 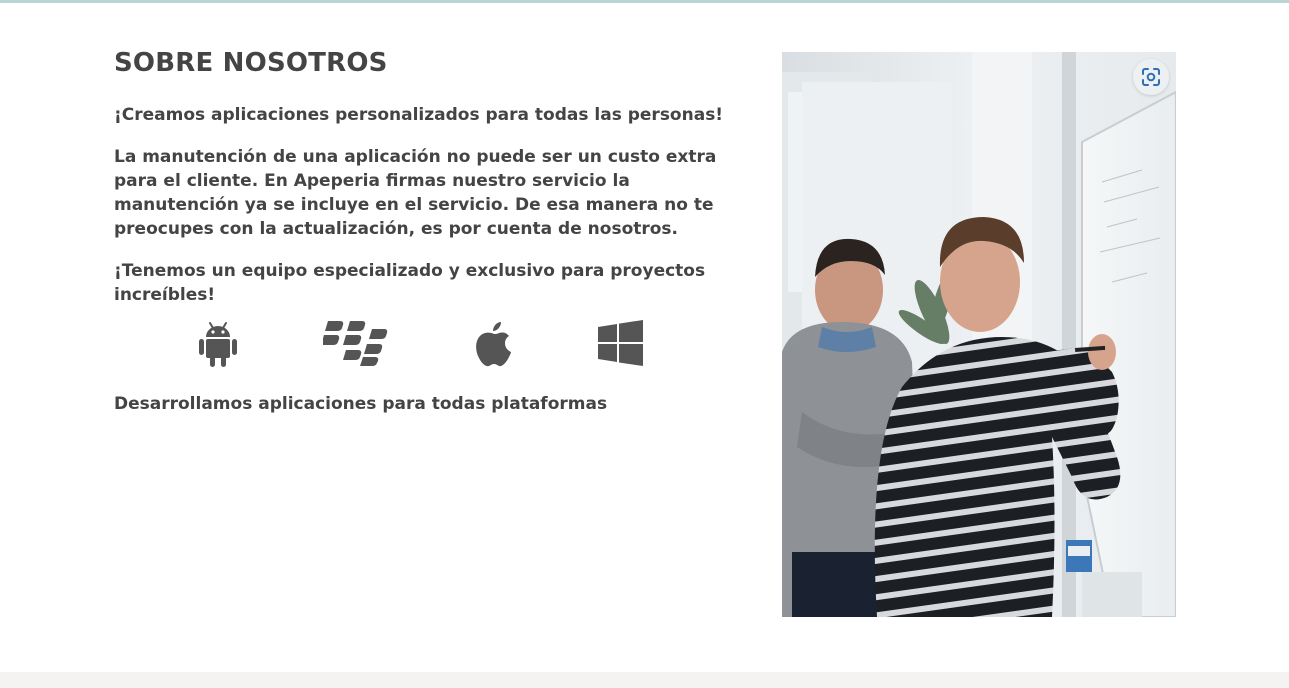 I want to click on about-title: SOBRE NOSOTROS, so click(x=251, y=63).